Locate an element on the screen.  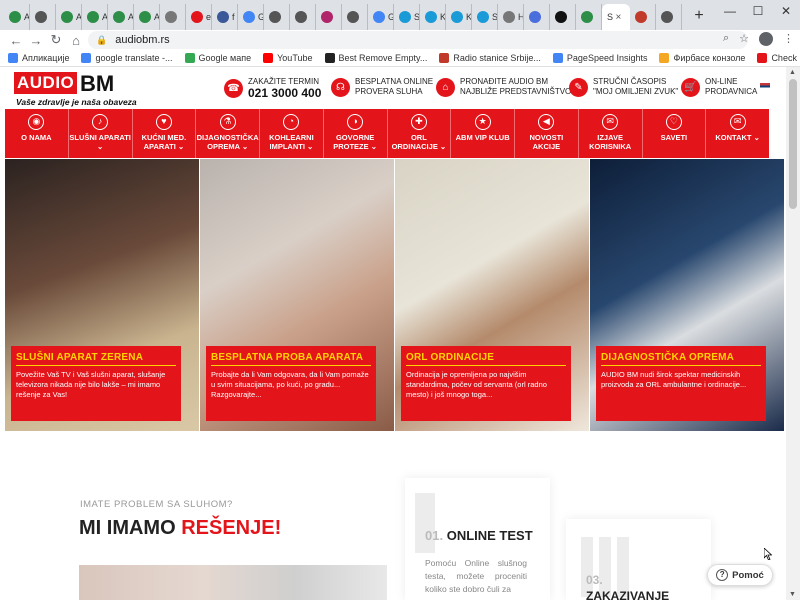
scroll-down-icon: ▼ is located at coordinates (792, 594).